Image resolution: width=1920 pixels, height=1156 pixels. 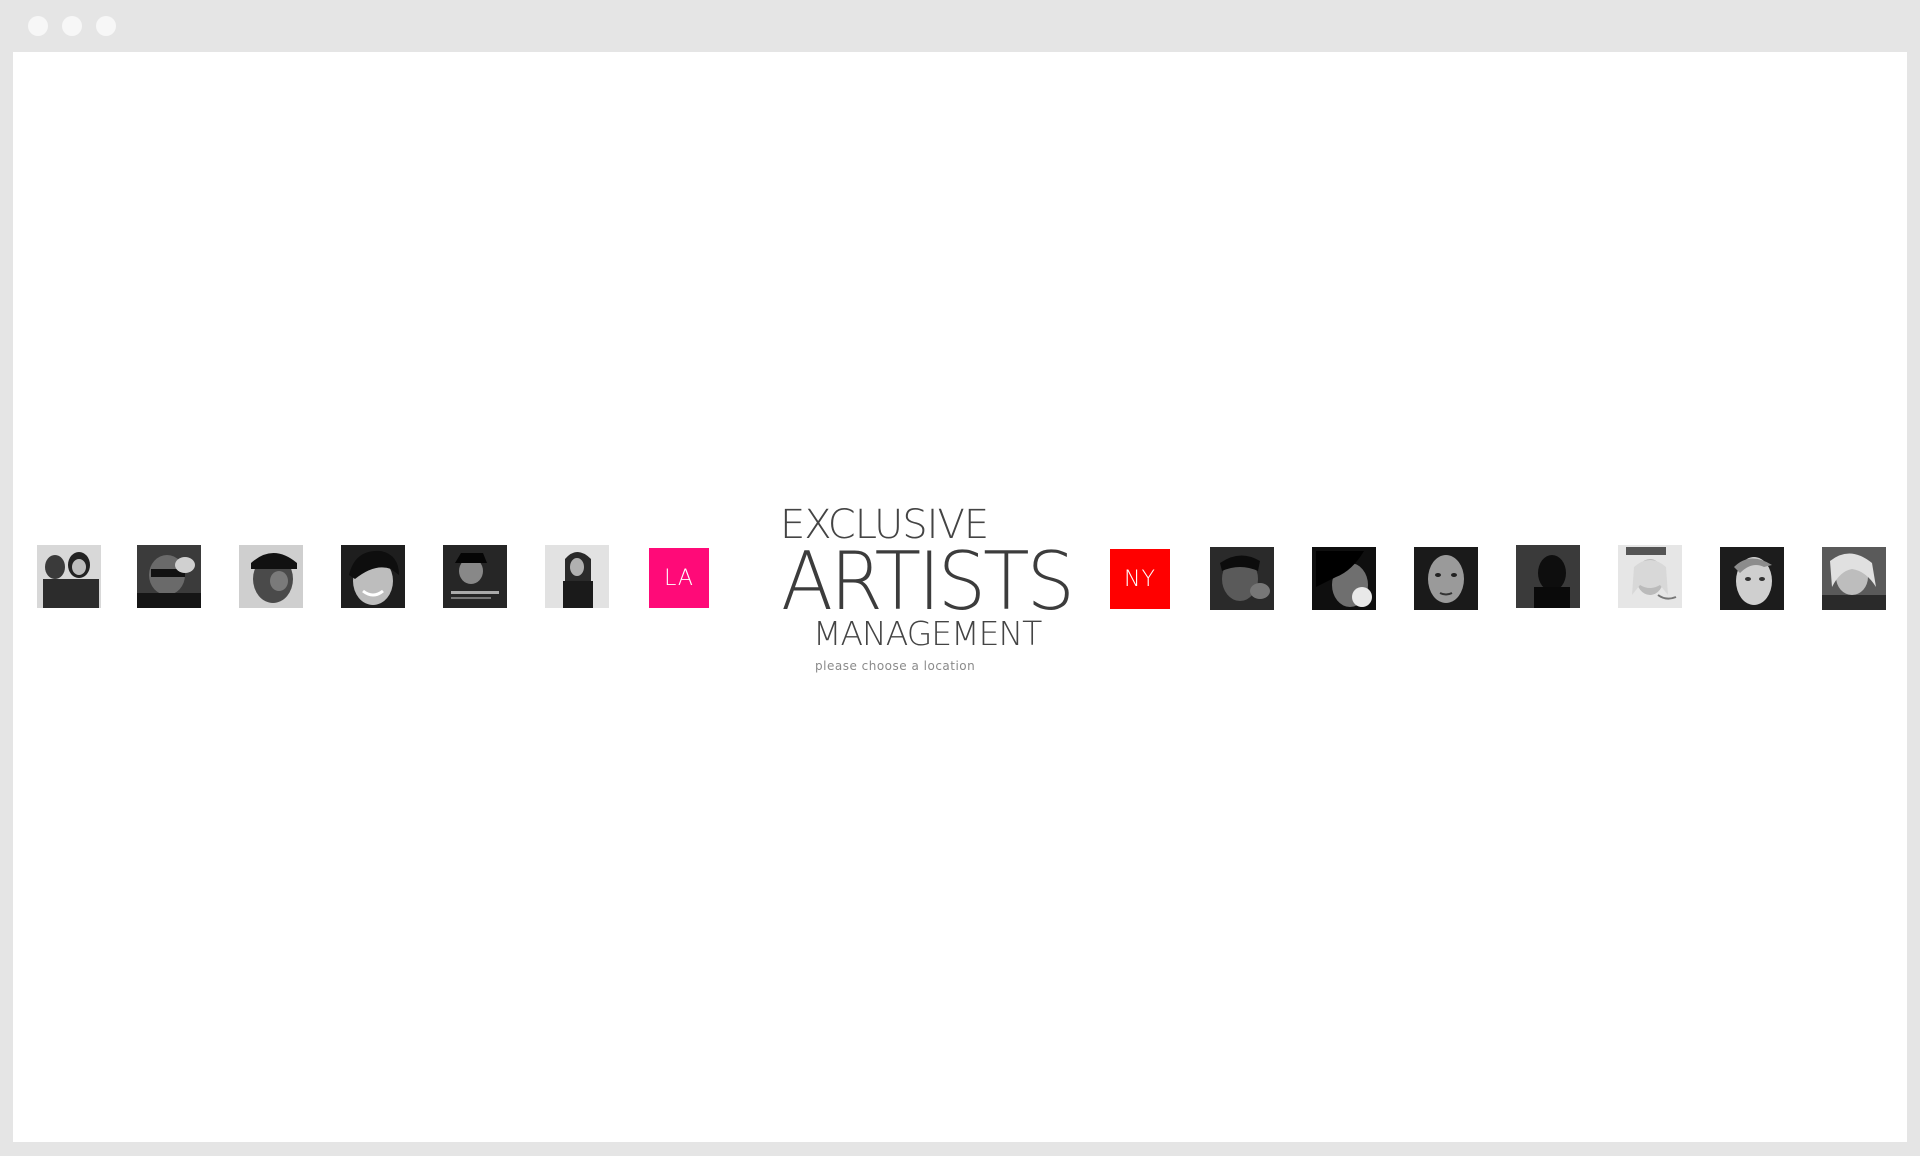 What do you see at coordinates (895, 666) in the screenshot?
I see `location-prompt: please choose a location` at bounding box center [895, 666].